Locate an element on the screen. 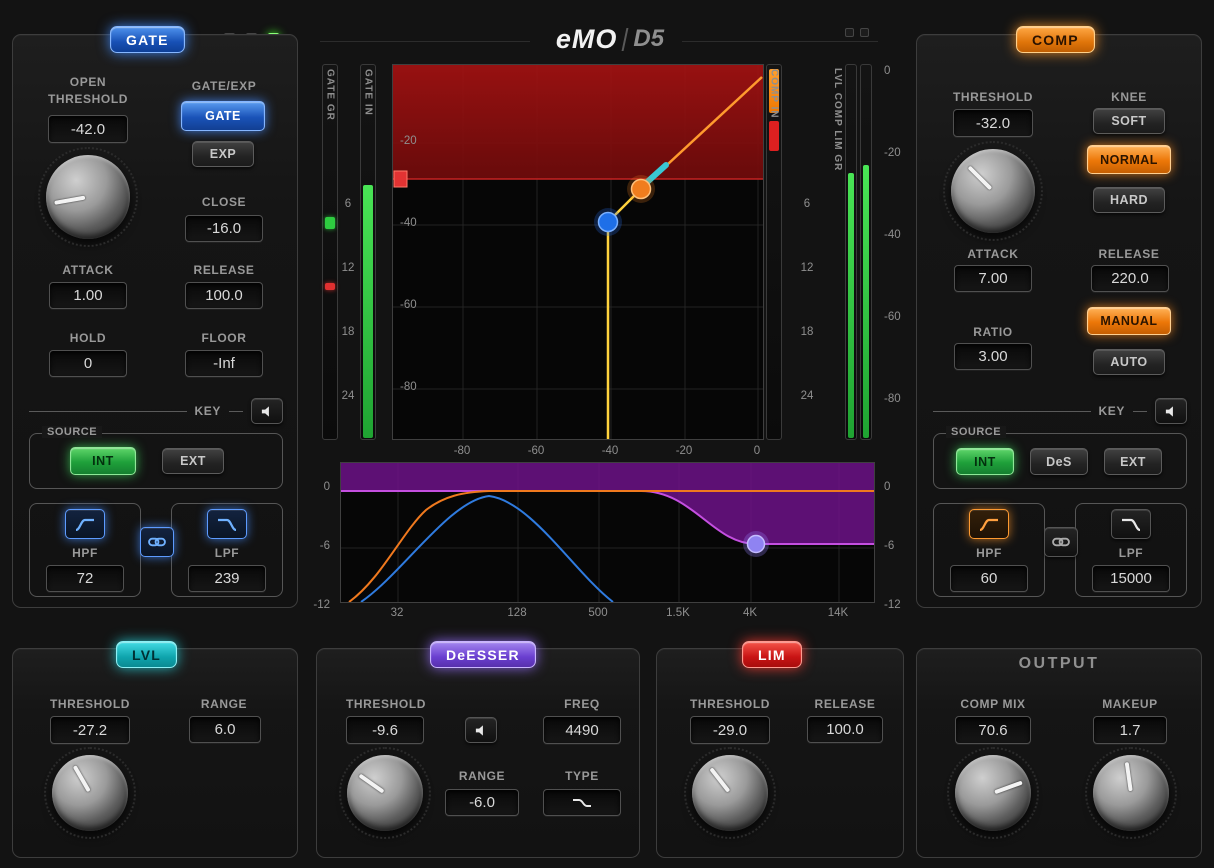 The width and height of the screenshot is (1214, 868). comp-release-value: 220.0 is located at coordinates (1130, 278).